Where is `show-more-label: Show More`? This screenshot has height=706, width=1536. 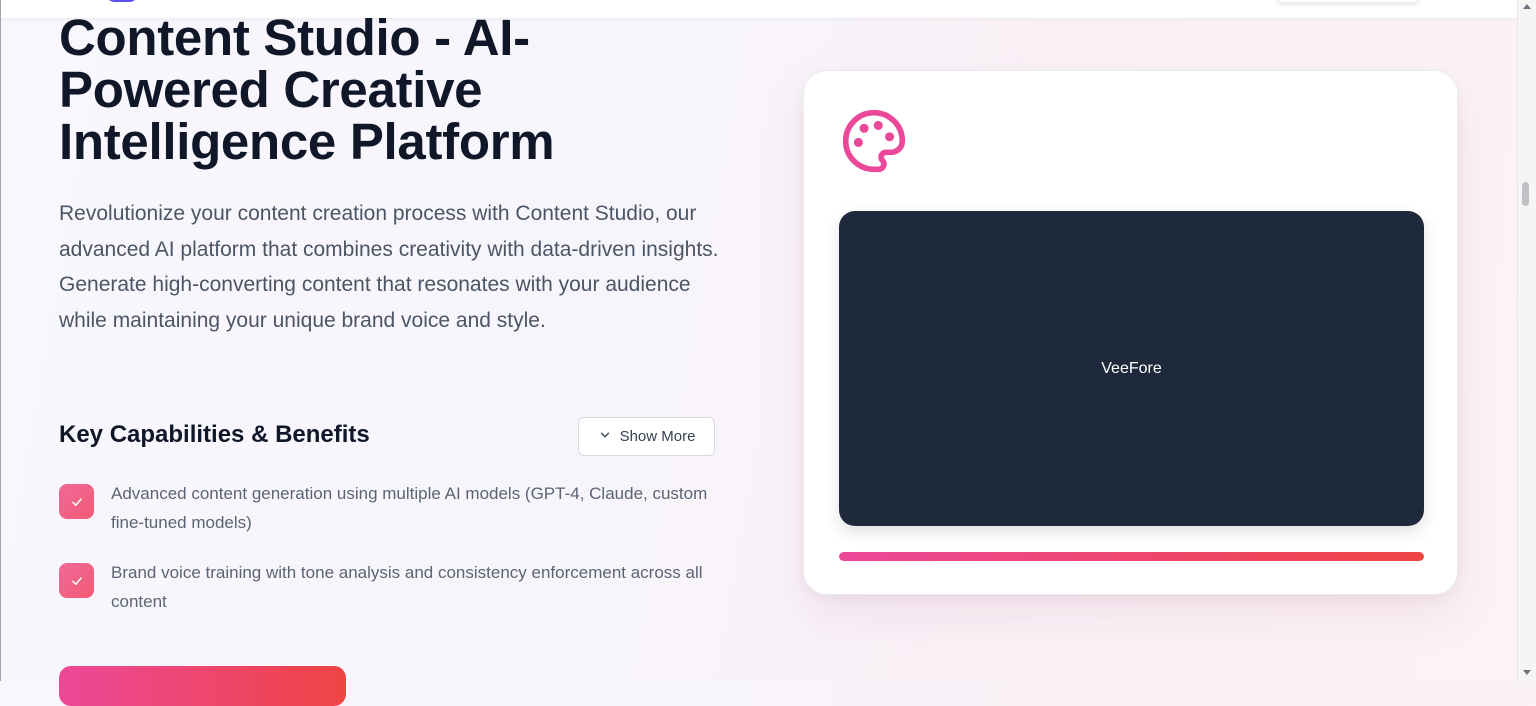
show-more-label: Show More is located at coordinates (657, 436).